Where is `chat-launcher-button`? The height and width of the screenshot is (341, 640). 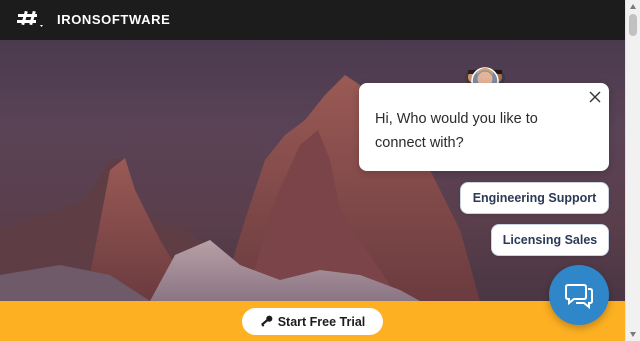 chat-launcher-button is located at coordinates (579, 295).